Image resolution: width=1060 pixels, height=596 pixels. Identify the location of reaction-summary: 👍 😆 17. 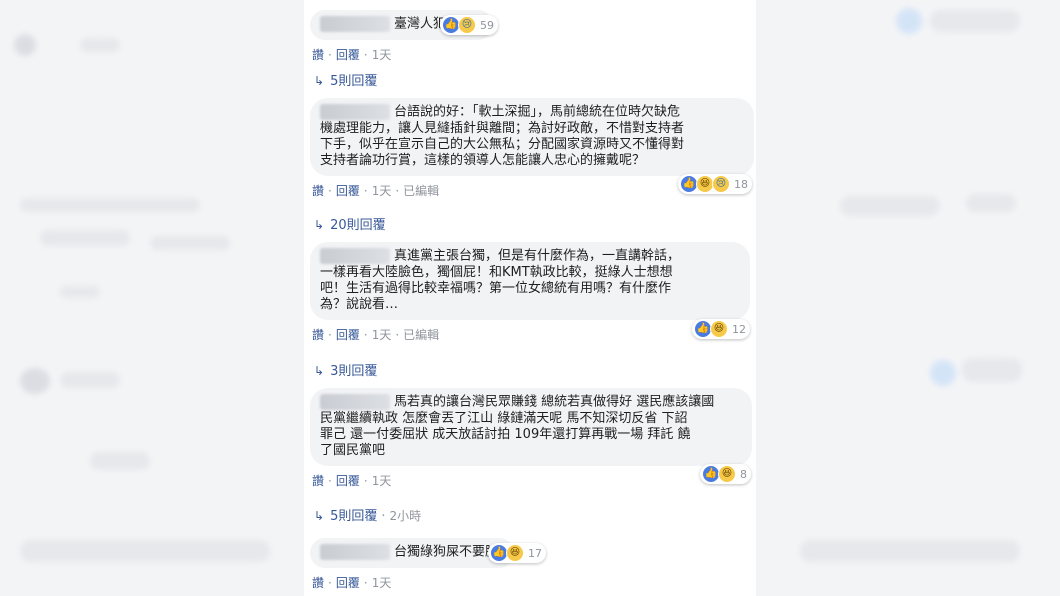
(517, 553).